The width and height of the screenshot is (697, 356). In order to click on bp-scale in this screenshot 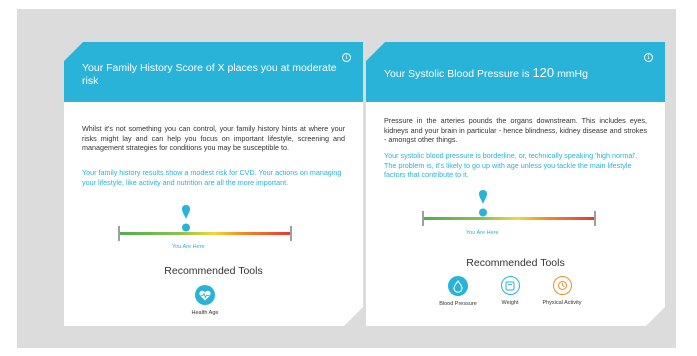, I will do `click(509, 218)`.